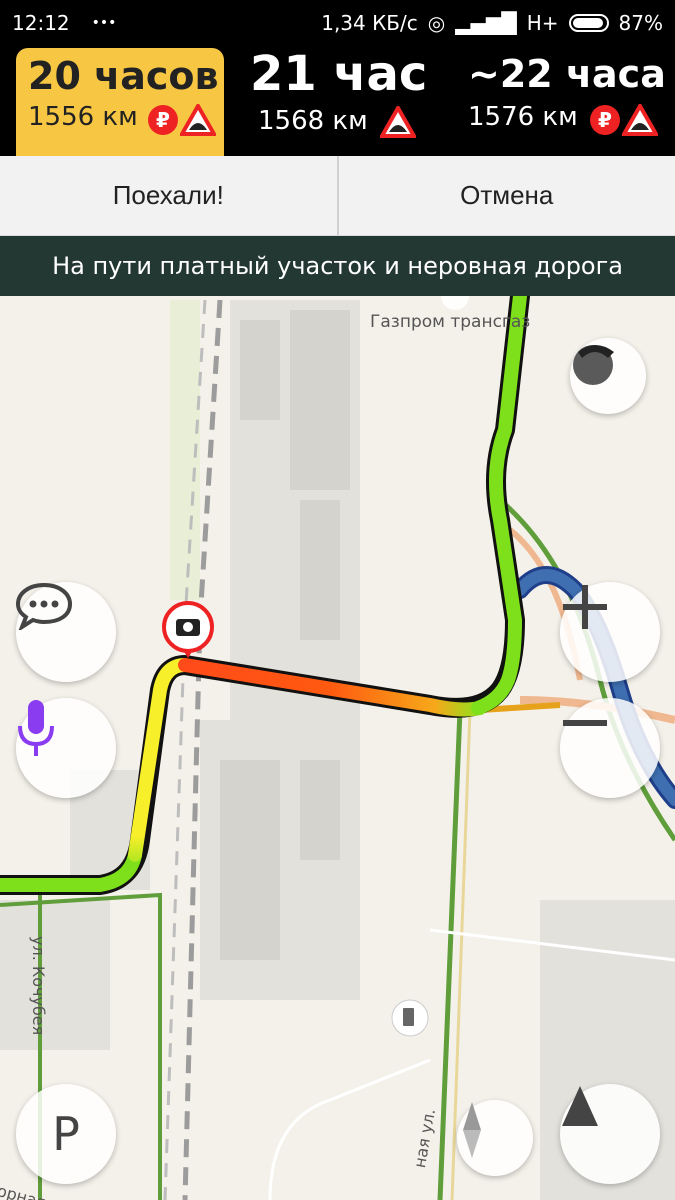 This screenshot has width=675, height=1200. Describe the element at coordinates (585, 607) in the screenshot. I see `plus-icon` at that location.